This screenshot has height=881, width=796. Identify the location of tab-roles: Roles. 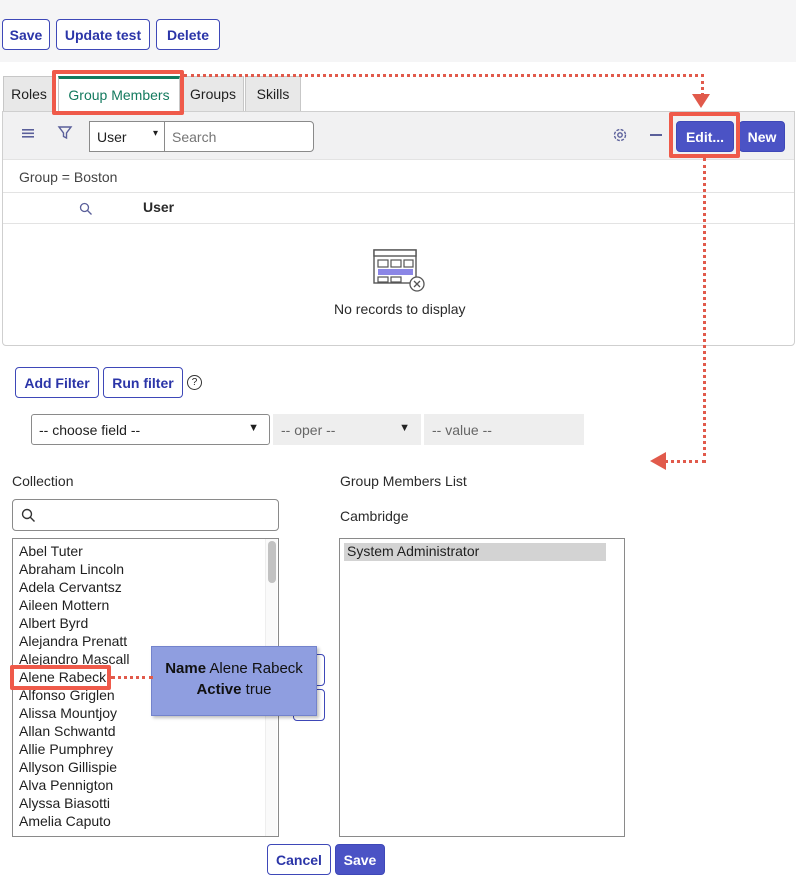
(29, 93).